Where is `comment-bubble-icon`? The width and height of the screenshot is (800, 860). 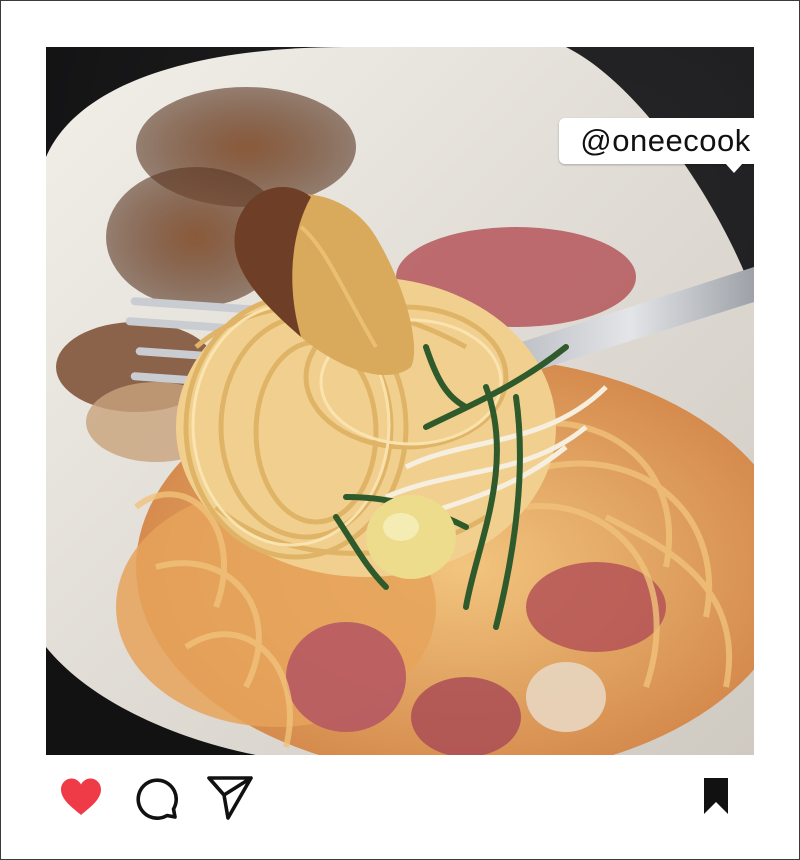
comment-bubble-icon is located at coordinates (156, 798).